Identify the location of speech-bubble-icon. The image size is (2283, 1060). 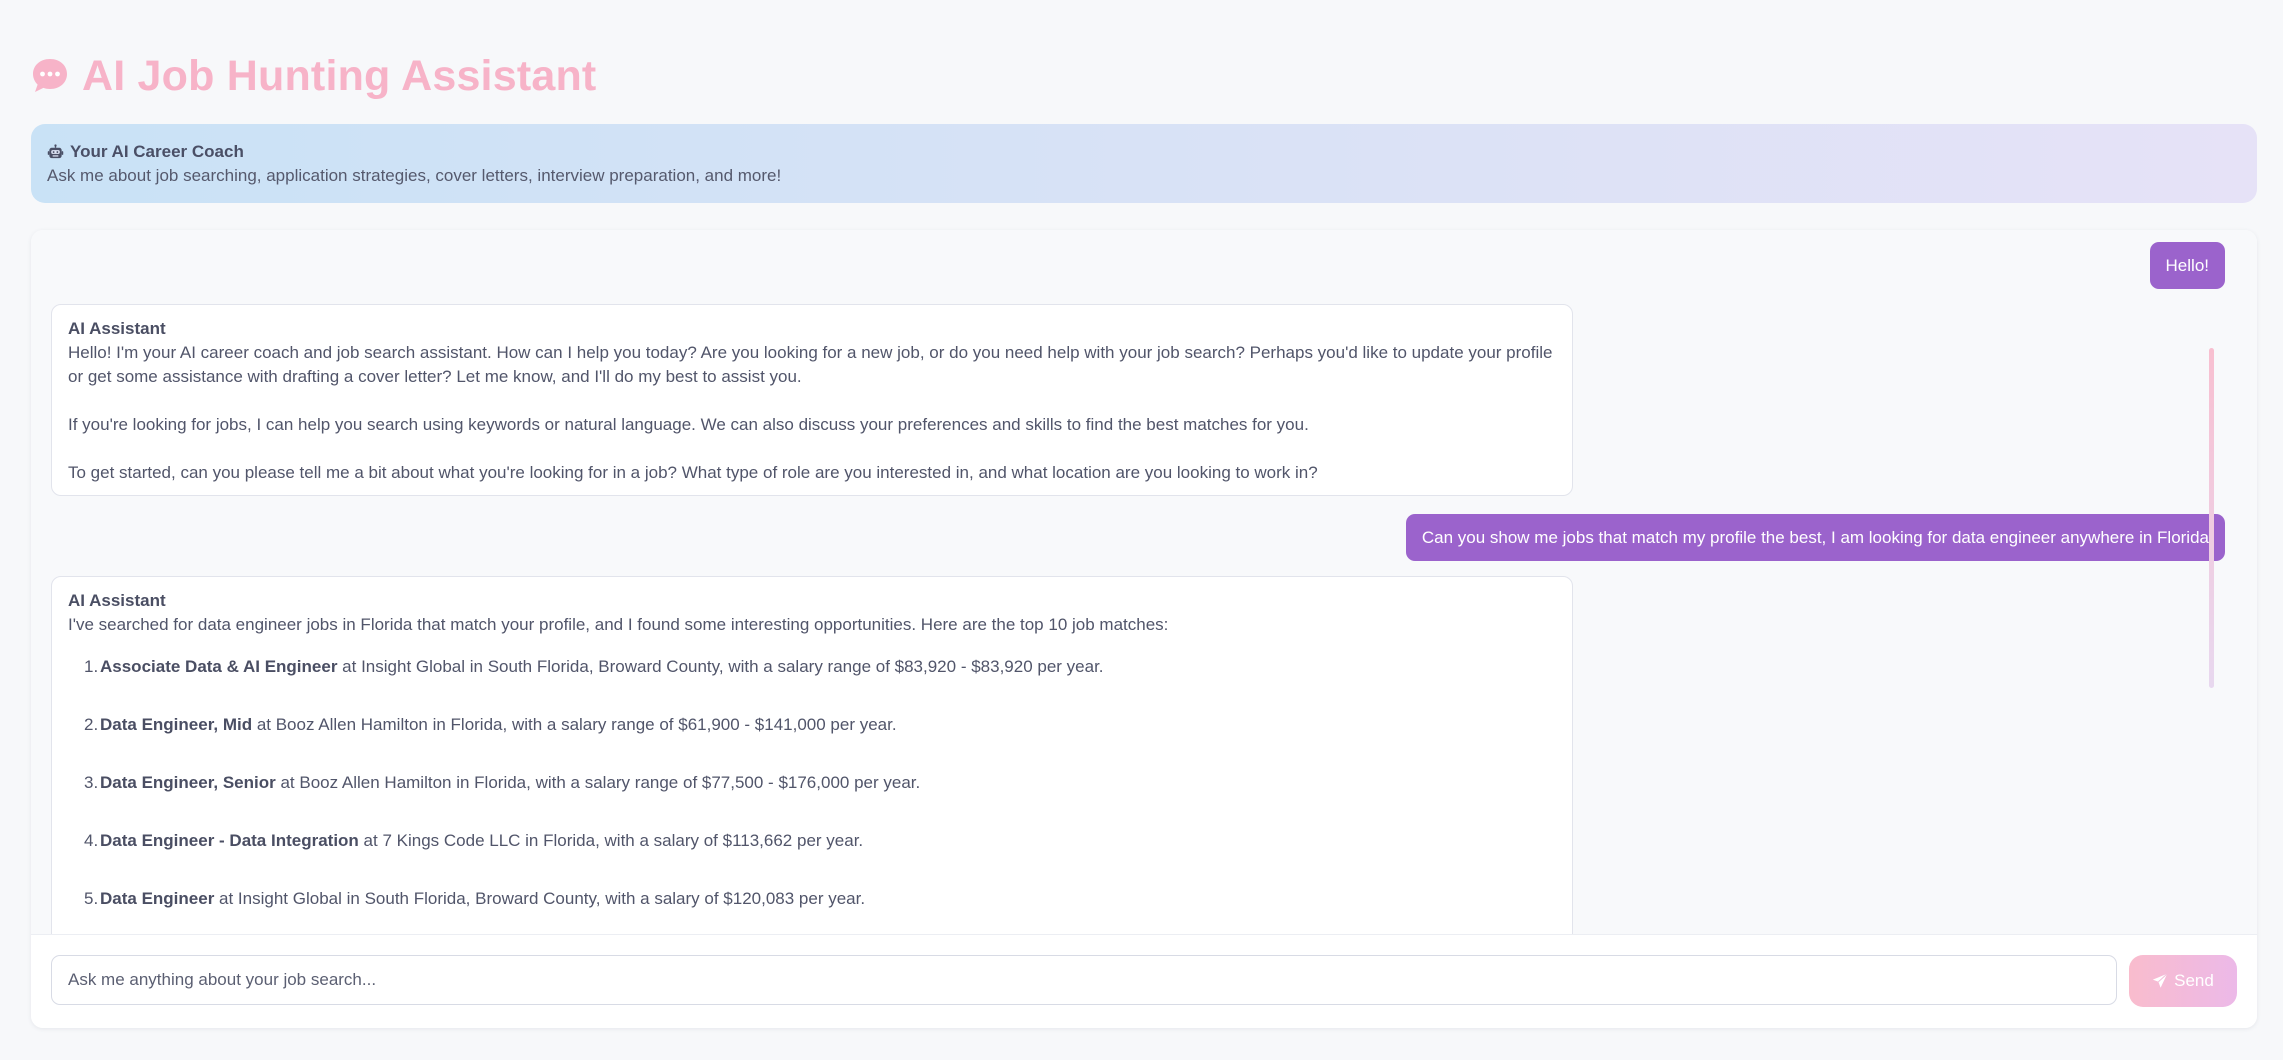
(50, 75).